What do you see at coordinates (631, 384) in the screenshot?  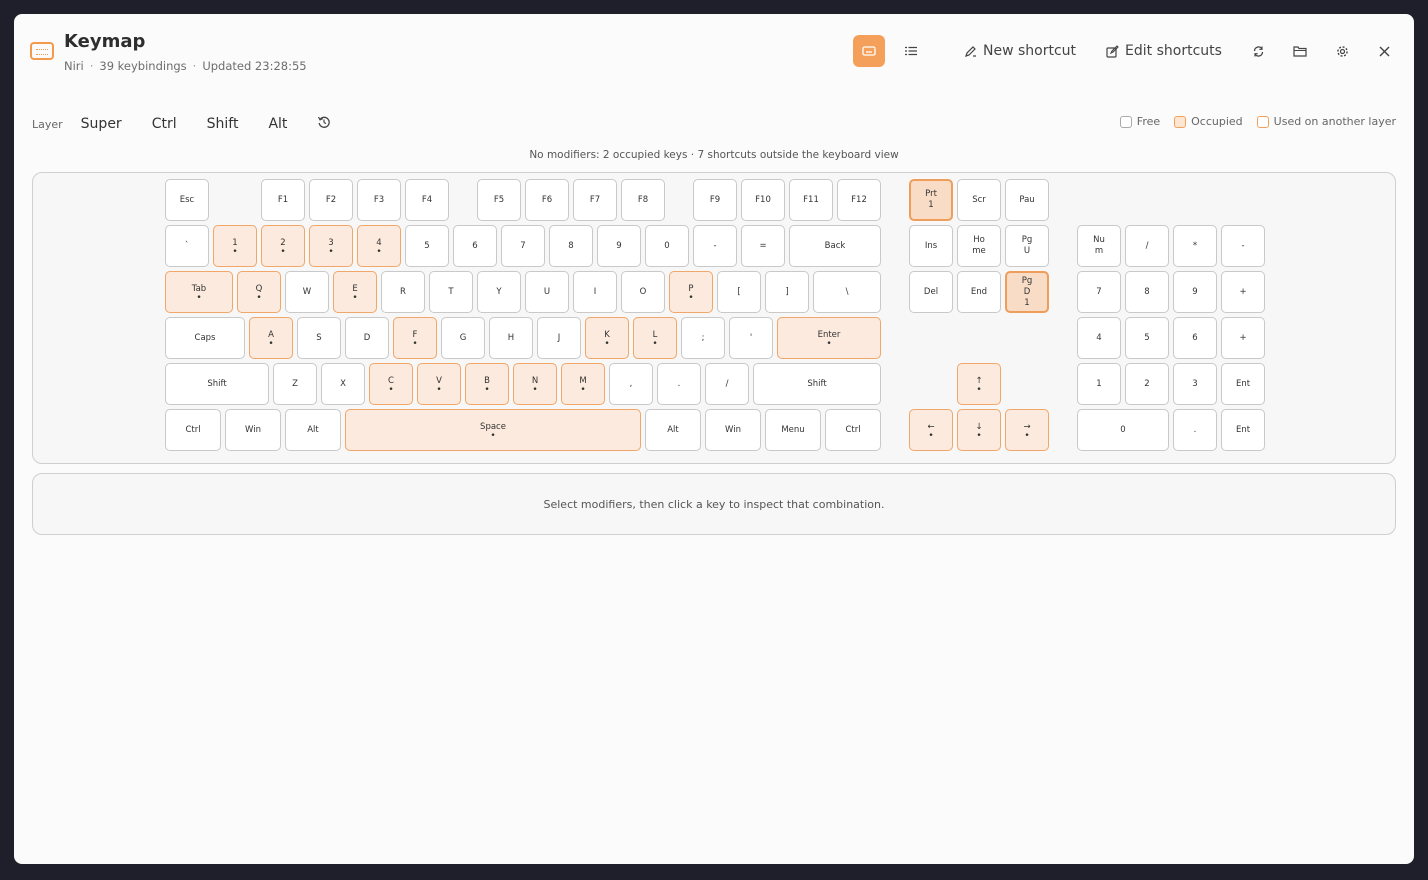 I see `key: ,` at bounding box center [631, 384].